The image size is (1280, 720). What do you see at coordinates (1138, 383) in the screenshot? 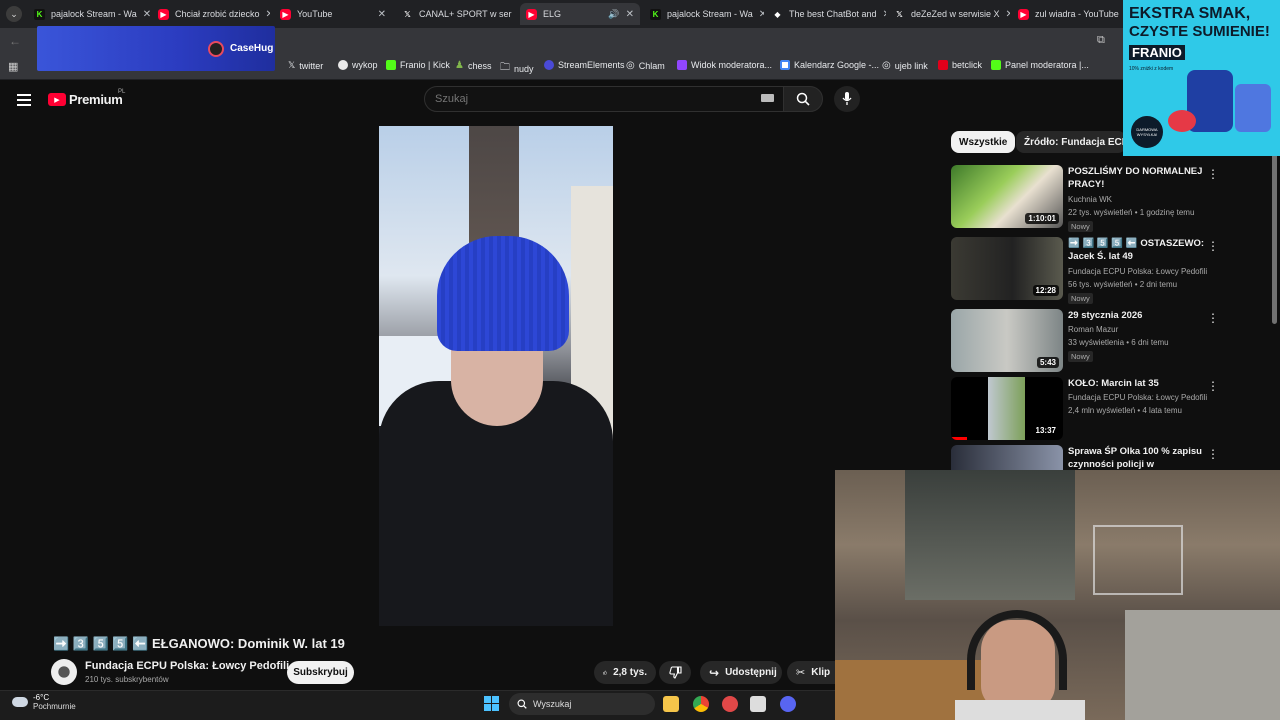
I see `recommendation-title: KOŁO: Marcin lat 35` at bounding box center [1138, 383].